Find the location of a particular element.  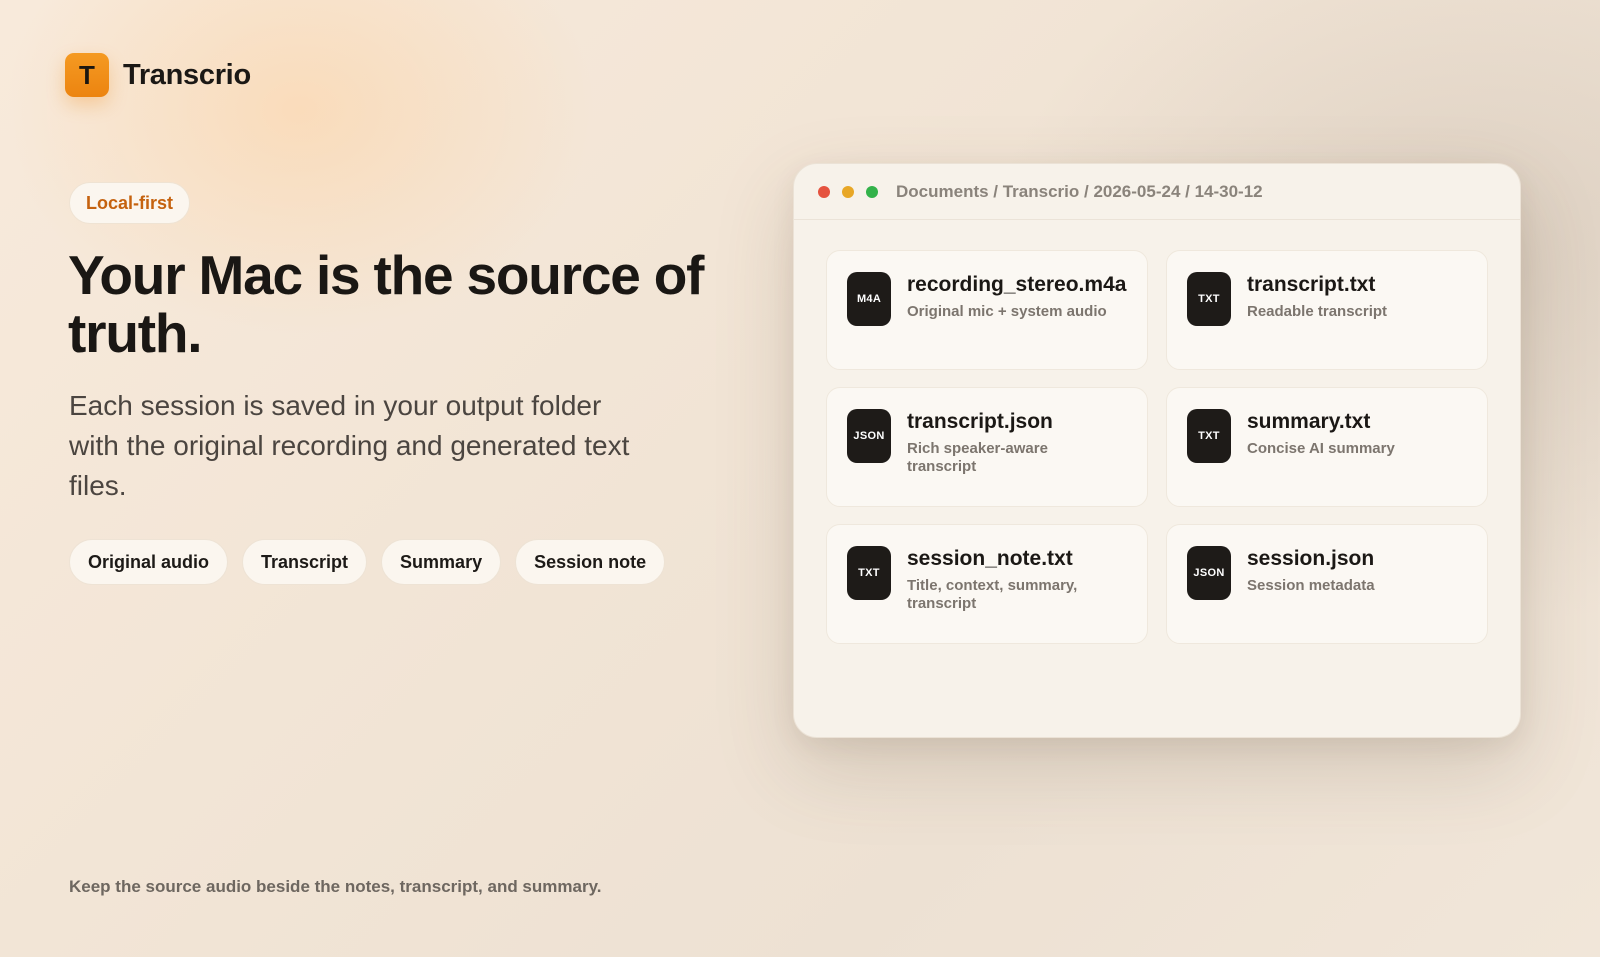

file-description: Title, context, summary, transcript is located at coordinates (992, 594).